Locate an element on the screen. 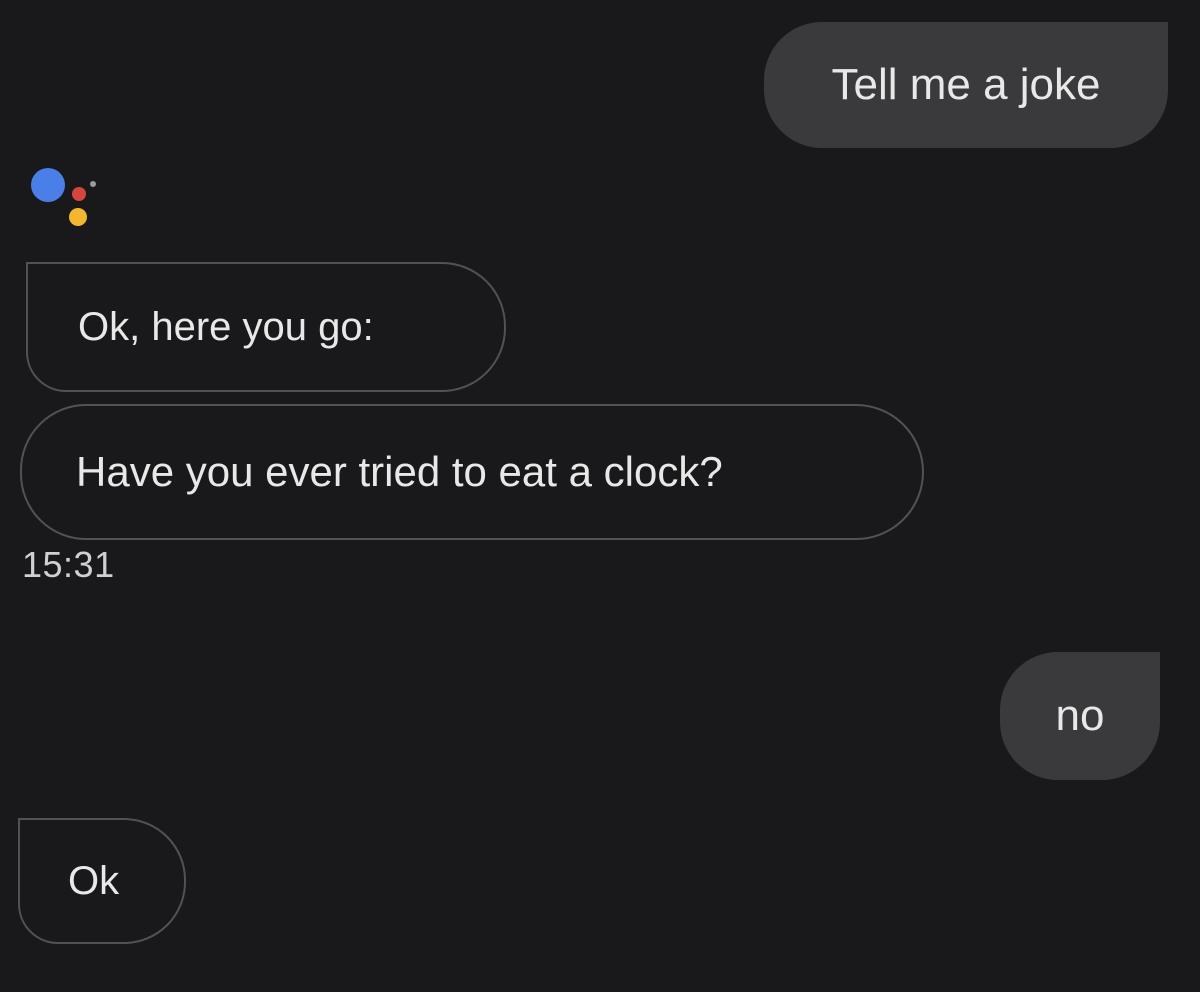  assistant-message-text: Have you ever tried to eat a clock? is located at coordinates (399, 471).